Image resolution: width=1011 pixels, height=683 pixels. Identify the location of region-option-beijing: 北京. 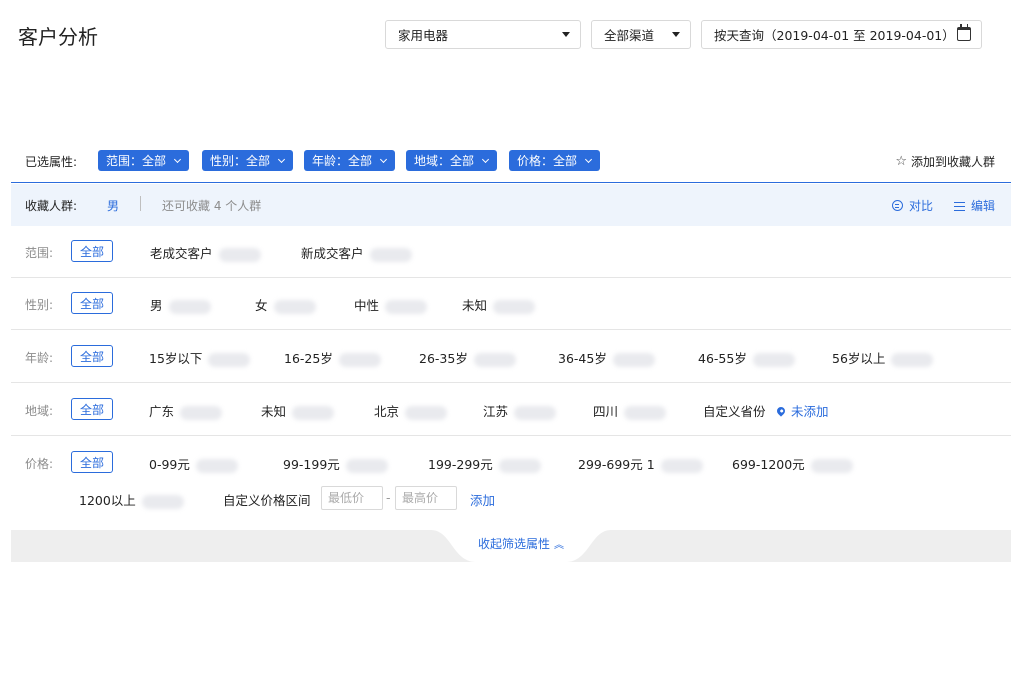
(411, 410).